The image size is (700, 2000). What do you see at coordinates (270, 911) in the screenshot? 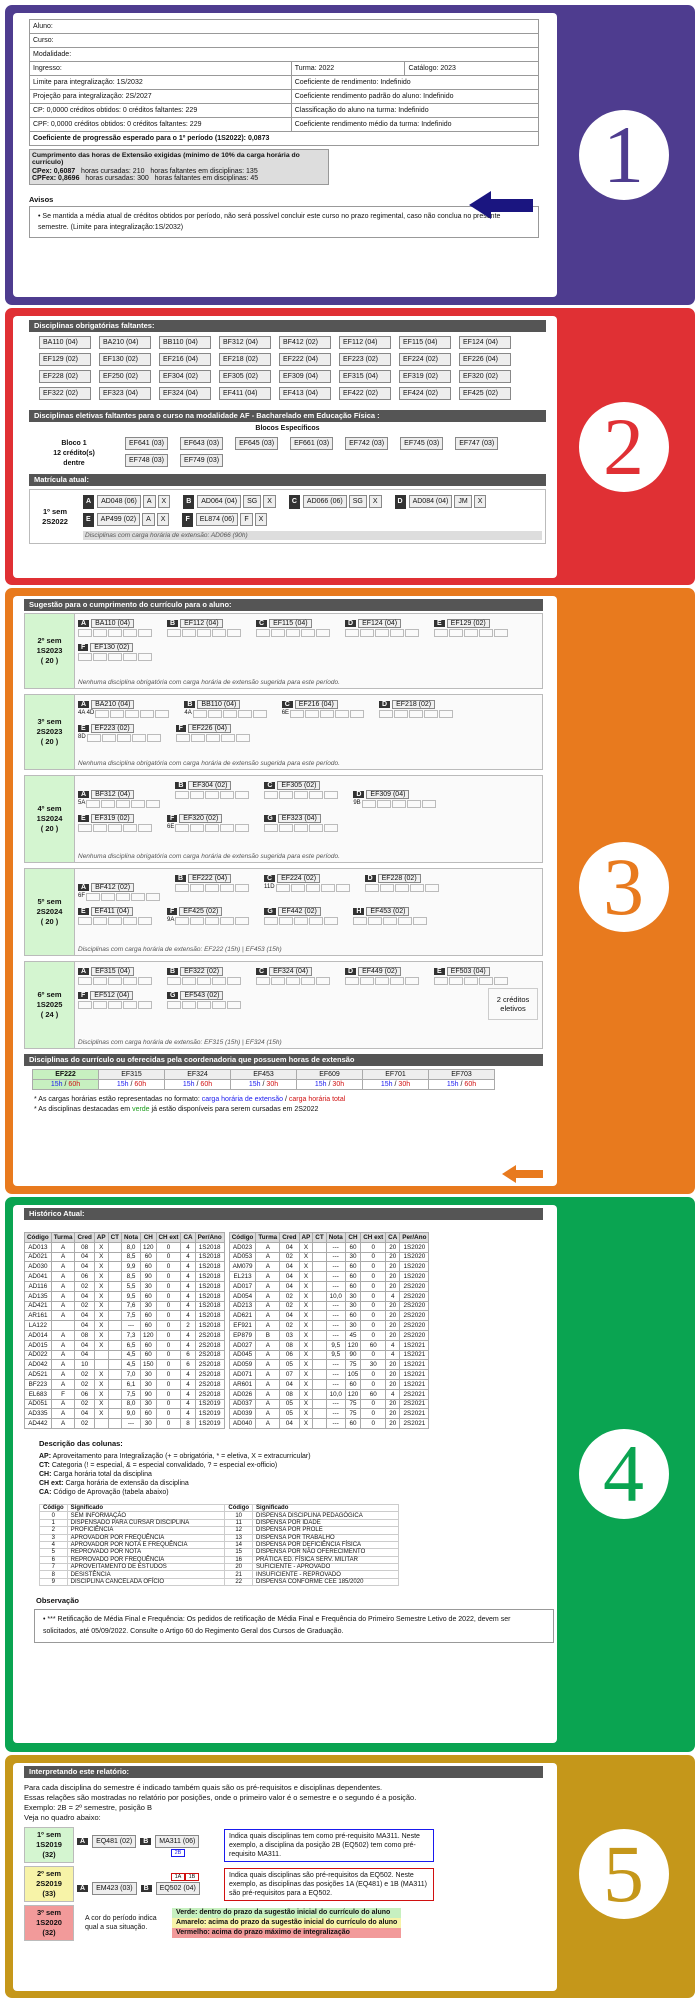
I see `position-letter: G` at bounding box center [270, 911].